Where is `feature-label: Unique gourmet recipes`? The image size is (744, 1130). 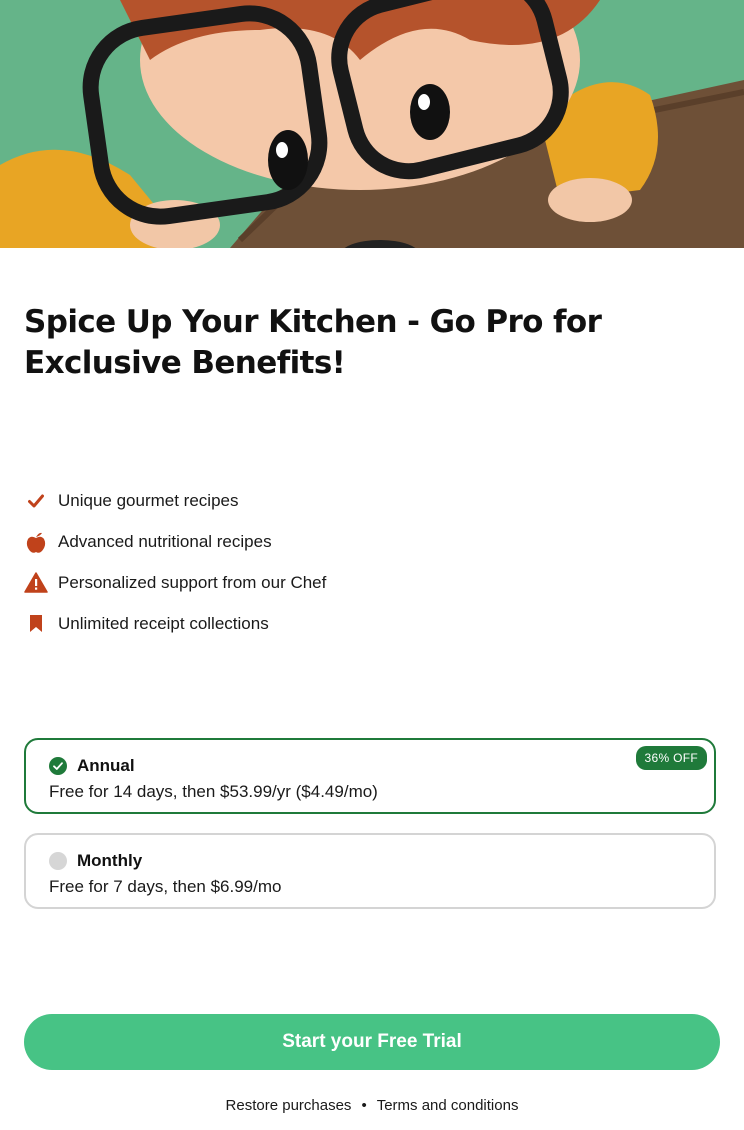
feature-label: Unique gourmet recipes is located at coordinates (148, 500).